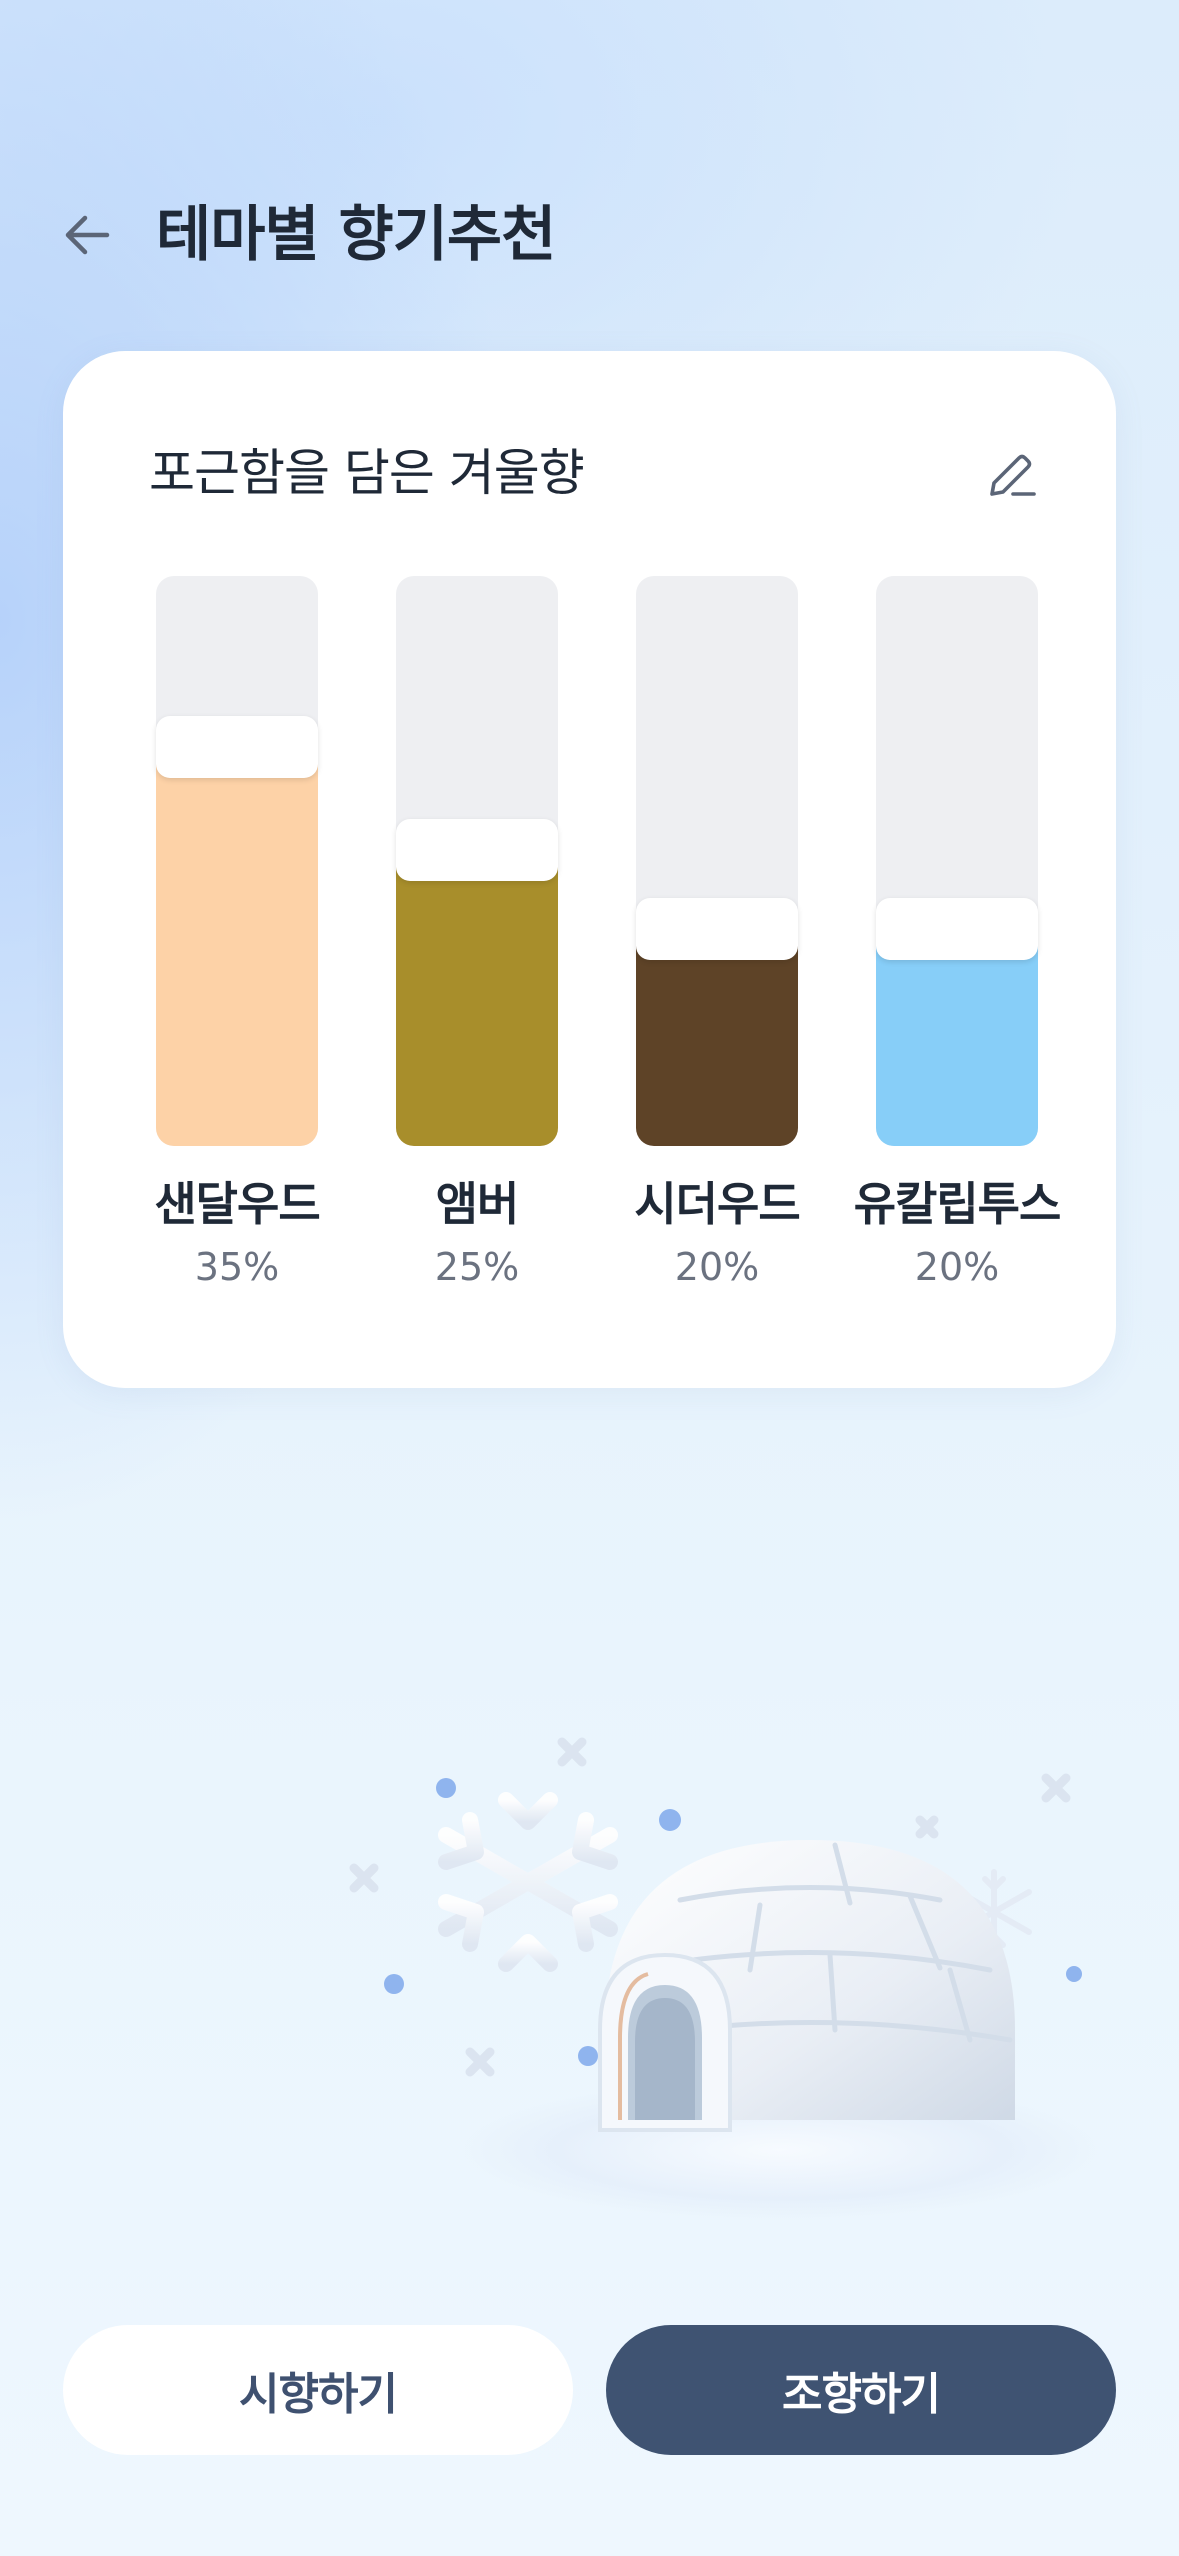 The height and width of the screenshot is (2556, 1179). What do you see at coordinates (318, 2390) in the screenshot?
I see `try-scent-button: 시향하기` at bounding box center [318, 2390].